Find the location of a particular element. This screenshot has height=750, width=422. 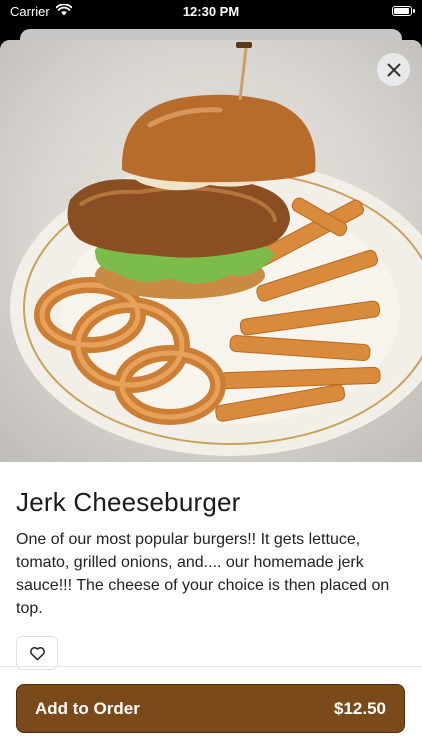

footer-divider is located at coordinates (211, 666).